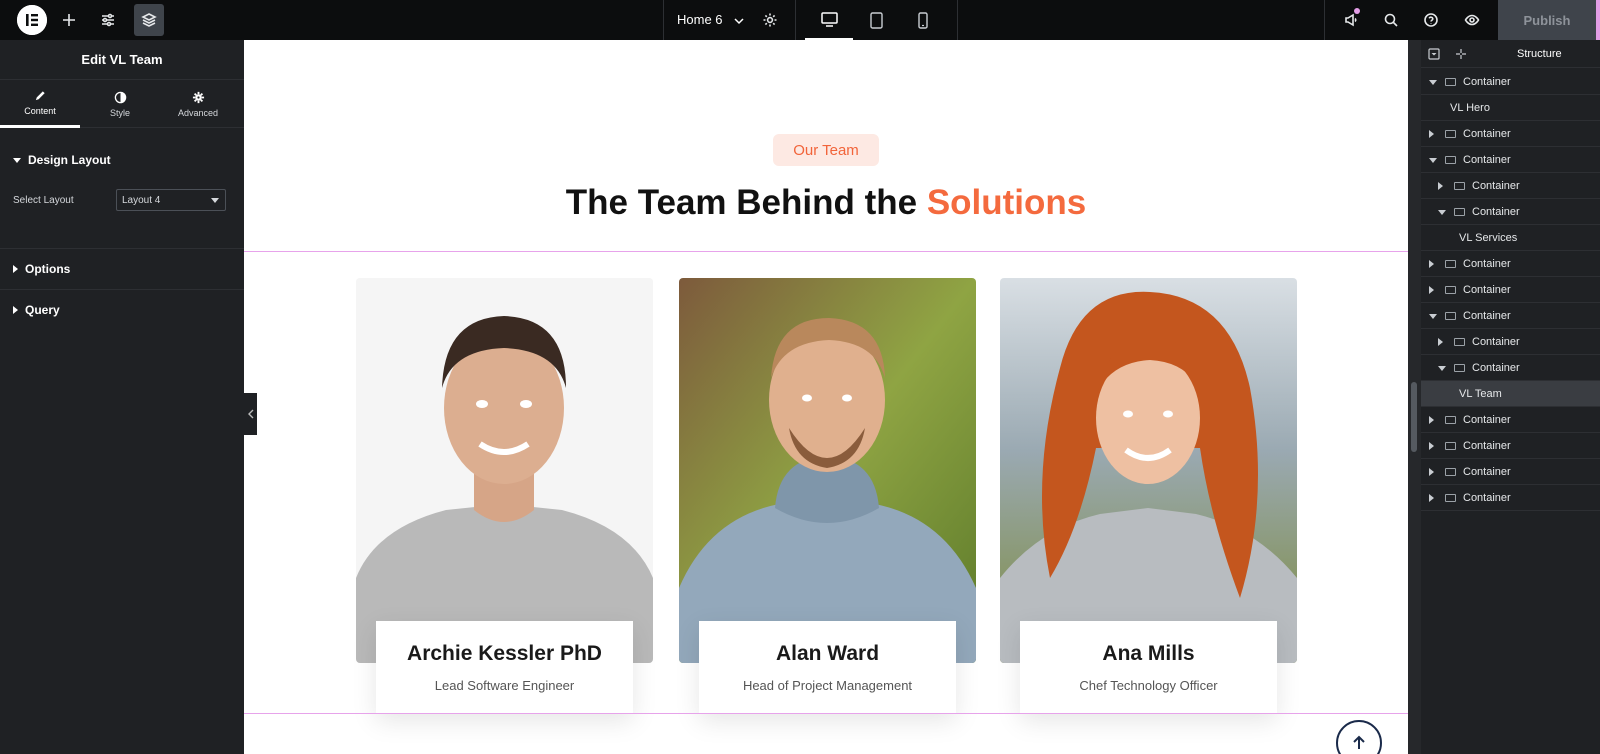  What do you see at coordinates (1148, 685) in the screenshot?
I see `team-member-role: Chef Technology Officer` at bounding box center [1148, 685].